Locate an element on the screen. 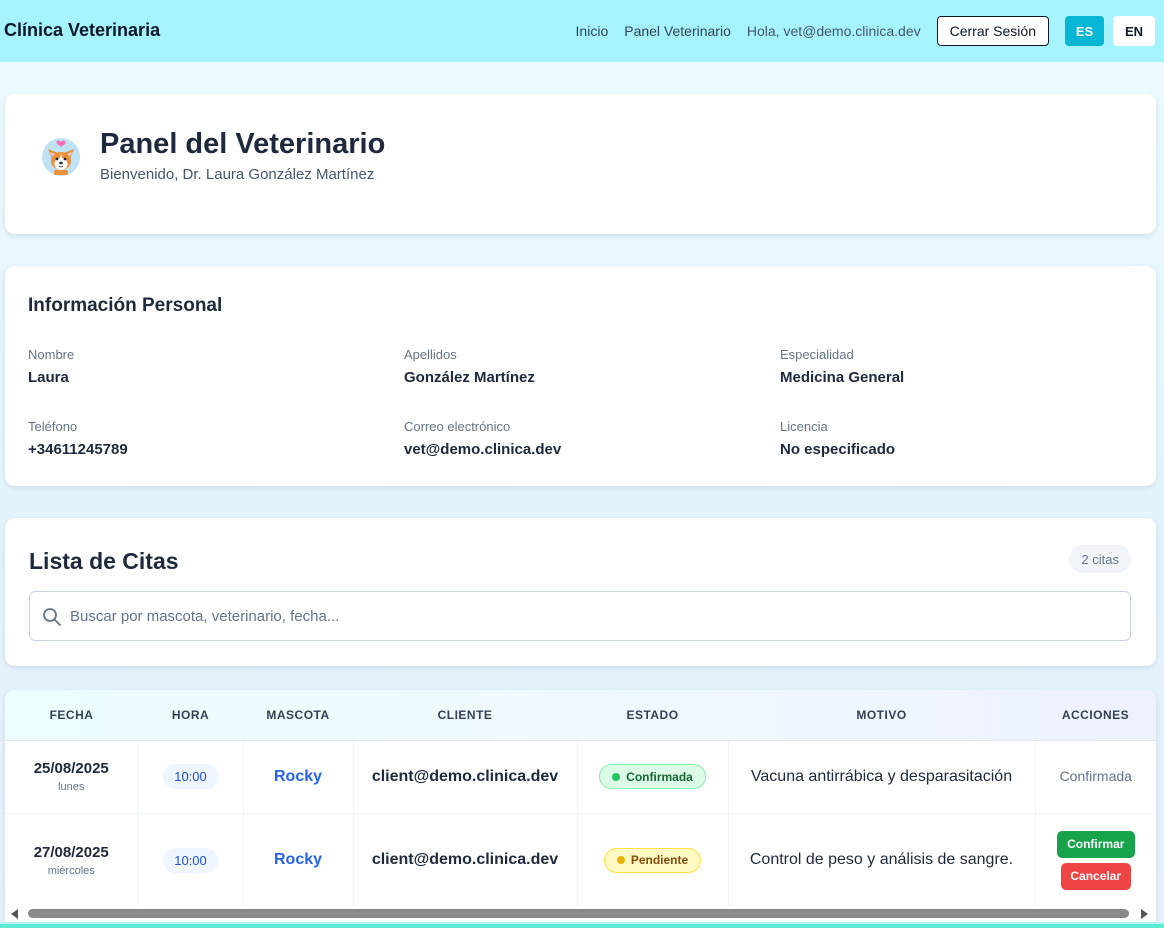 The width and height of the screenshot is (1164, 928). column-header-acciones: ACCIONES is located at coordinates (1095, 715).